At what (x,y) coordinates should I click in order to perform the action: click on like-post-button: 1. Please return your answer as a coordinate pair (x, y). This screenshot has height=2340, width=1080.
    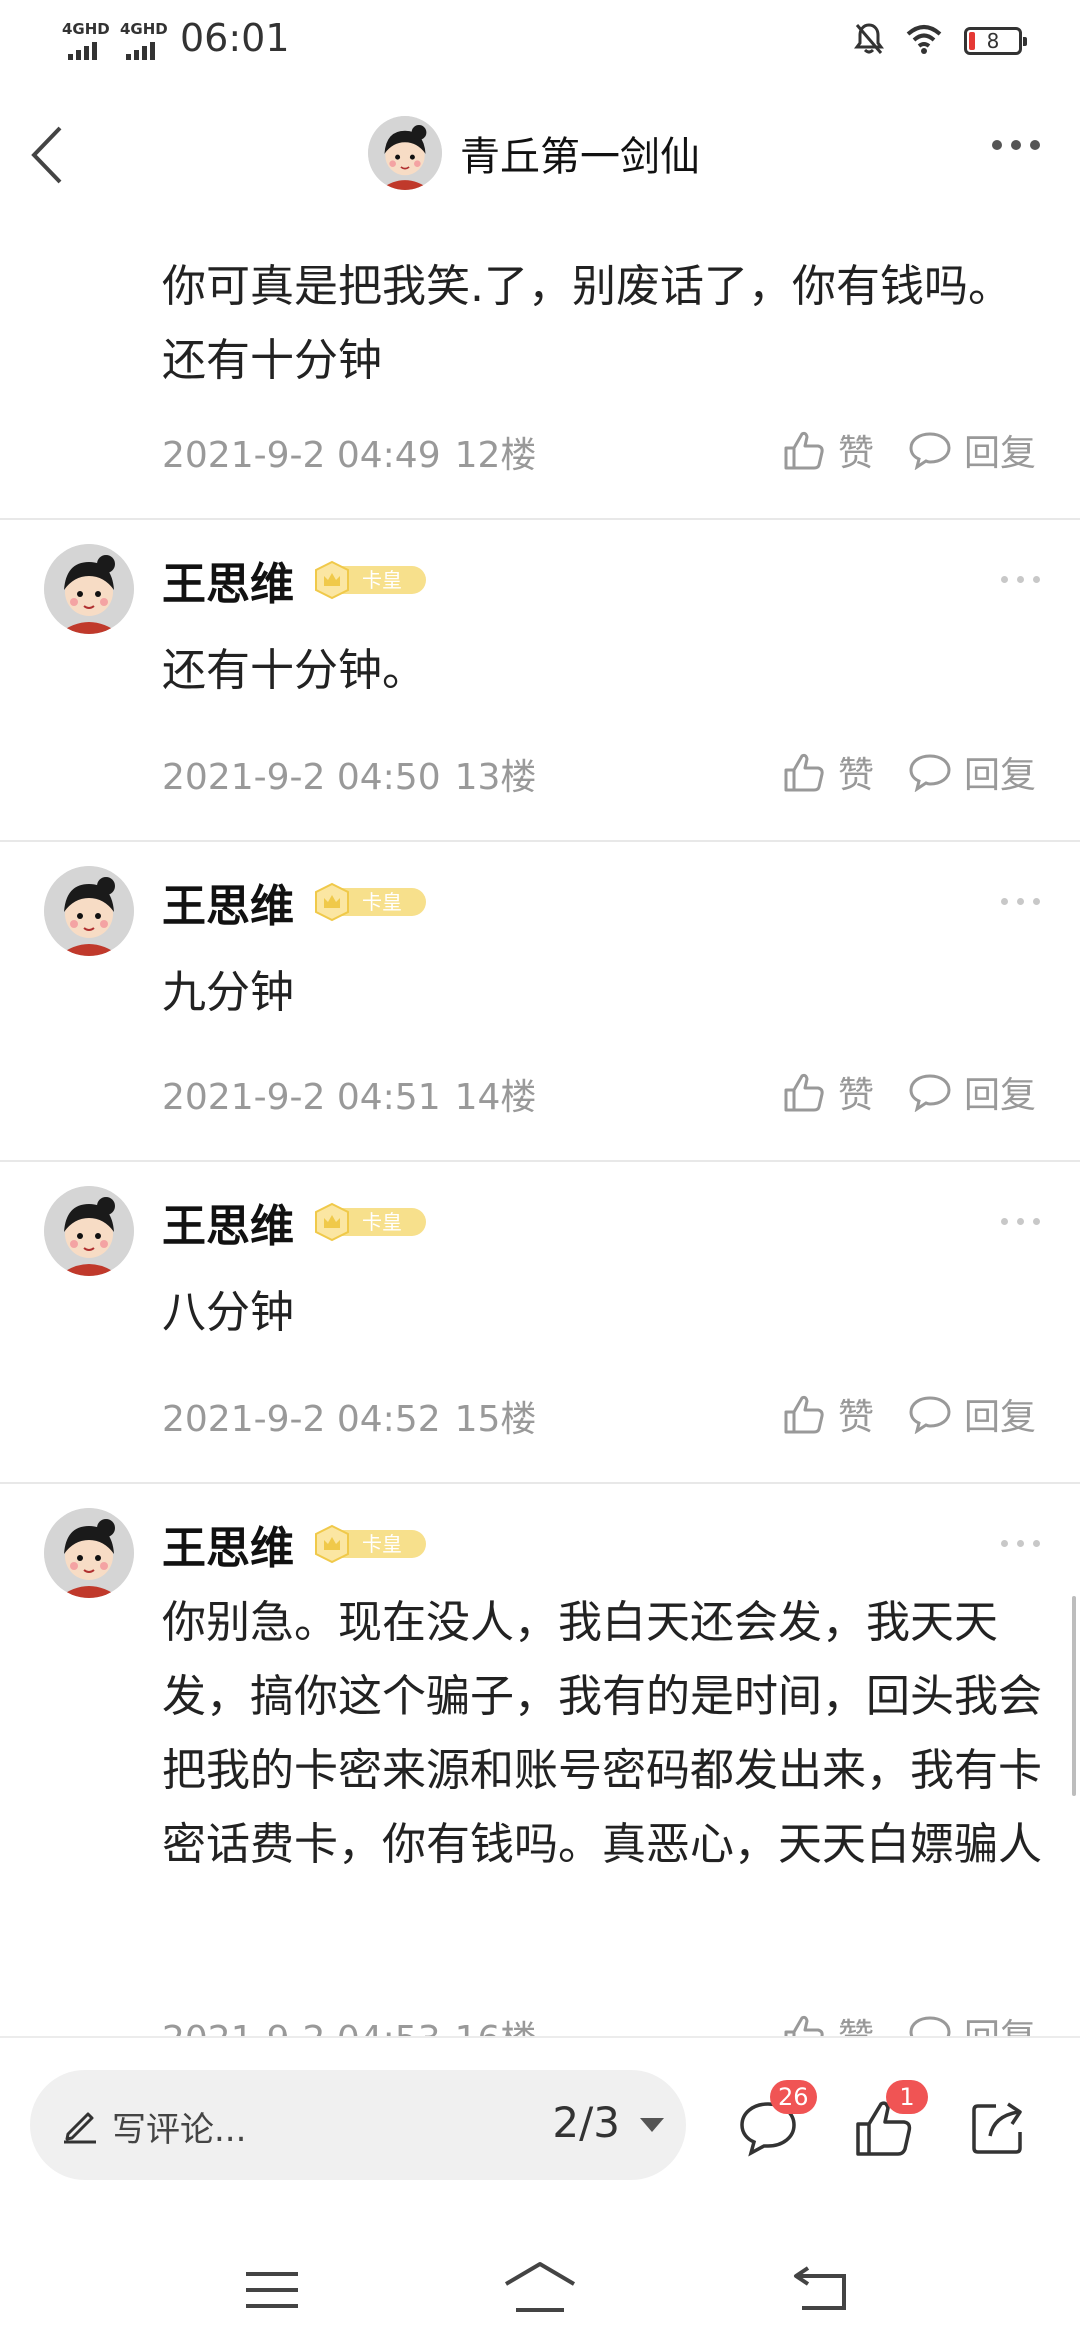
    Looking at the image, I should click on (890, 2120).